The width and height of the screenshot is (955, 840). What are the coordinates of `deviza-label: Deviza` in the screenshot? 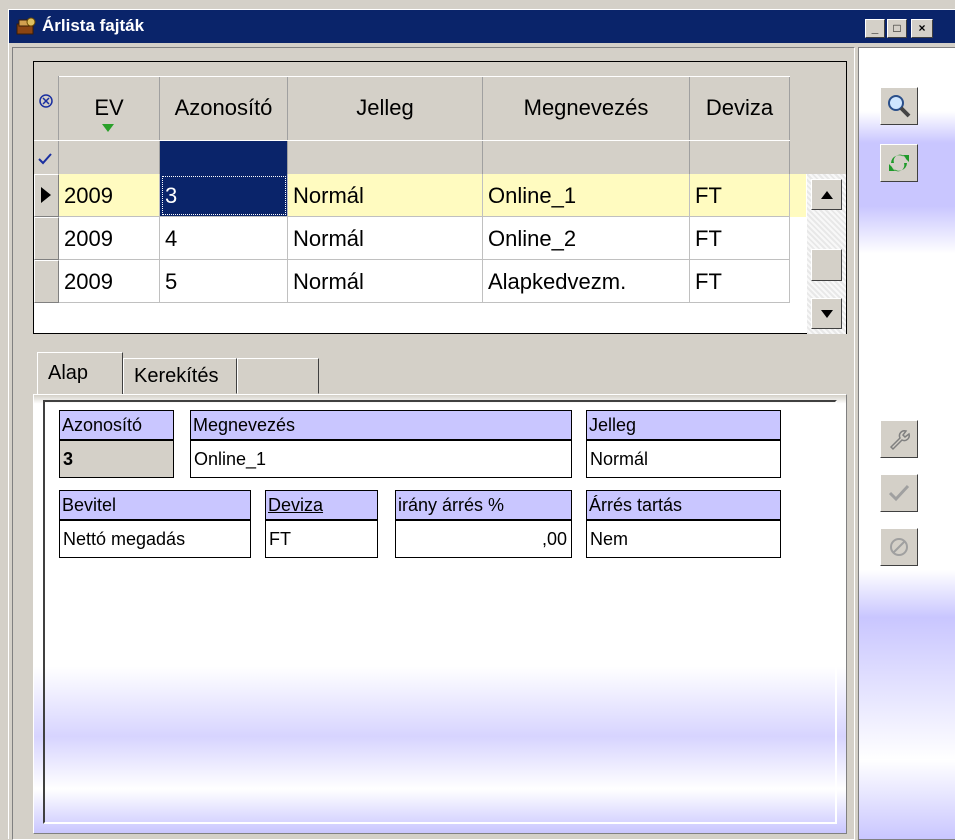 It's located at (321, 505).